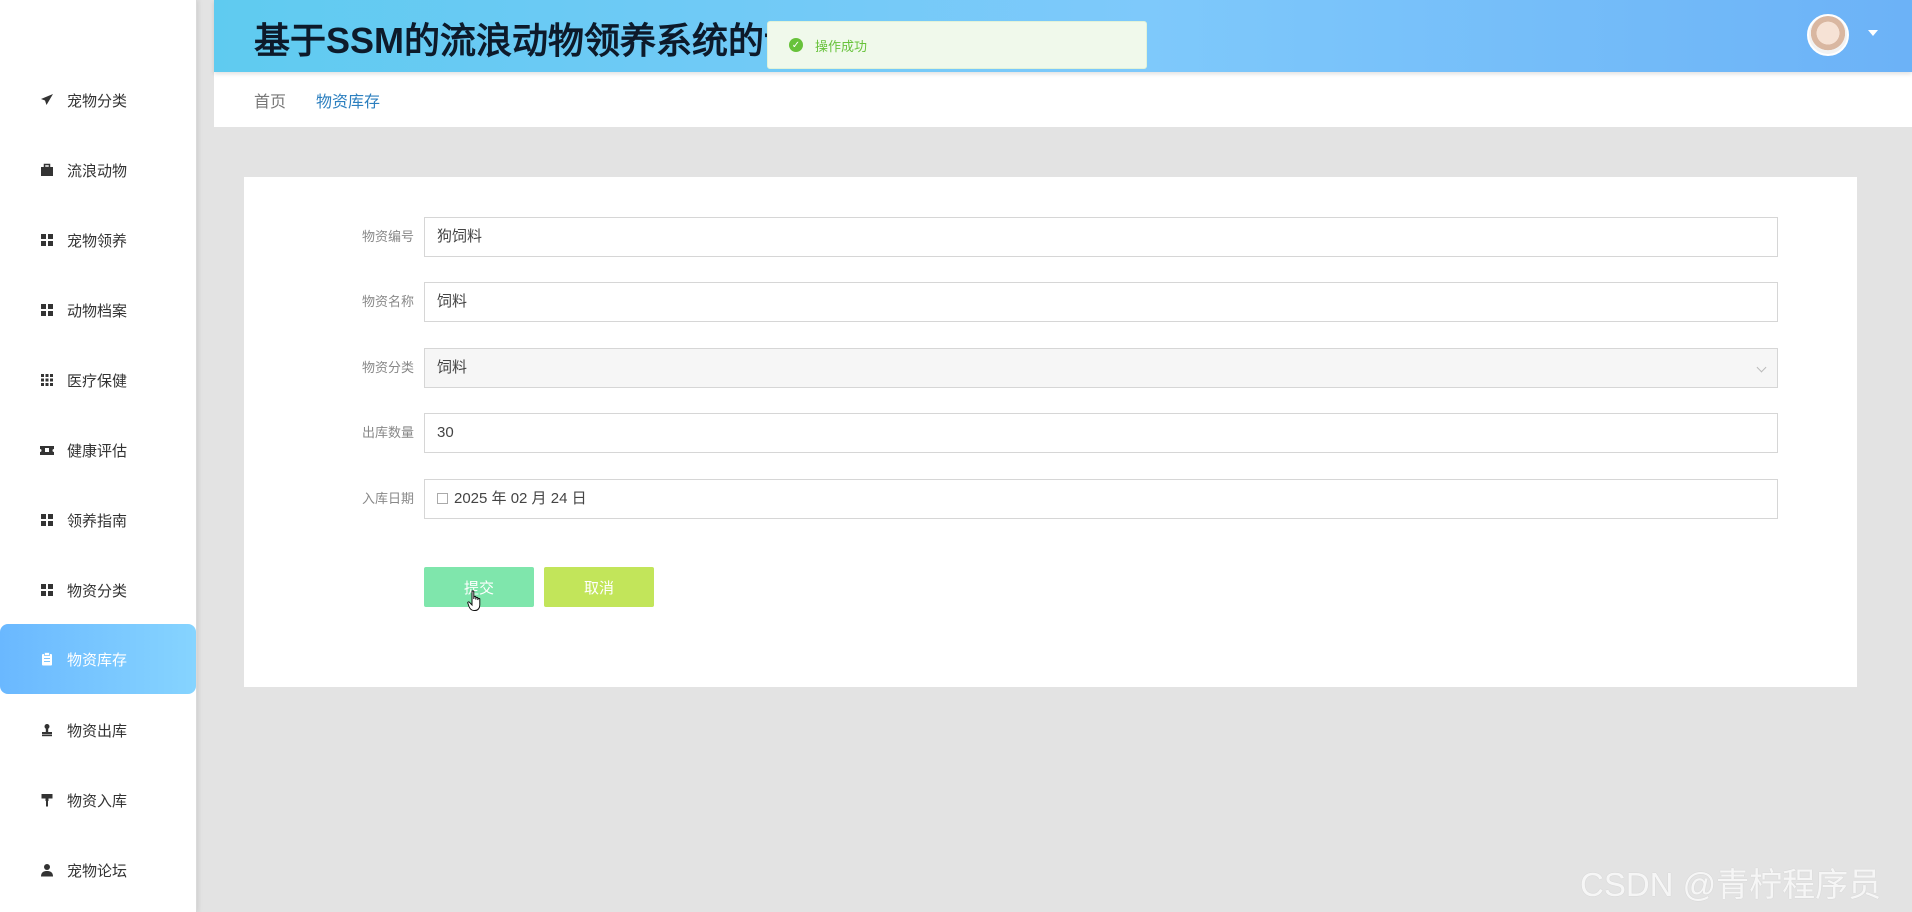 The width and height of the screenshot is (1912, 912). I want to click on form-row-supply-category: 物资分类 饲料, so click(1050, 368).